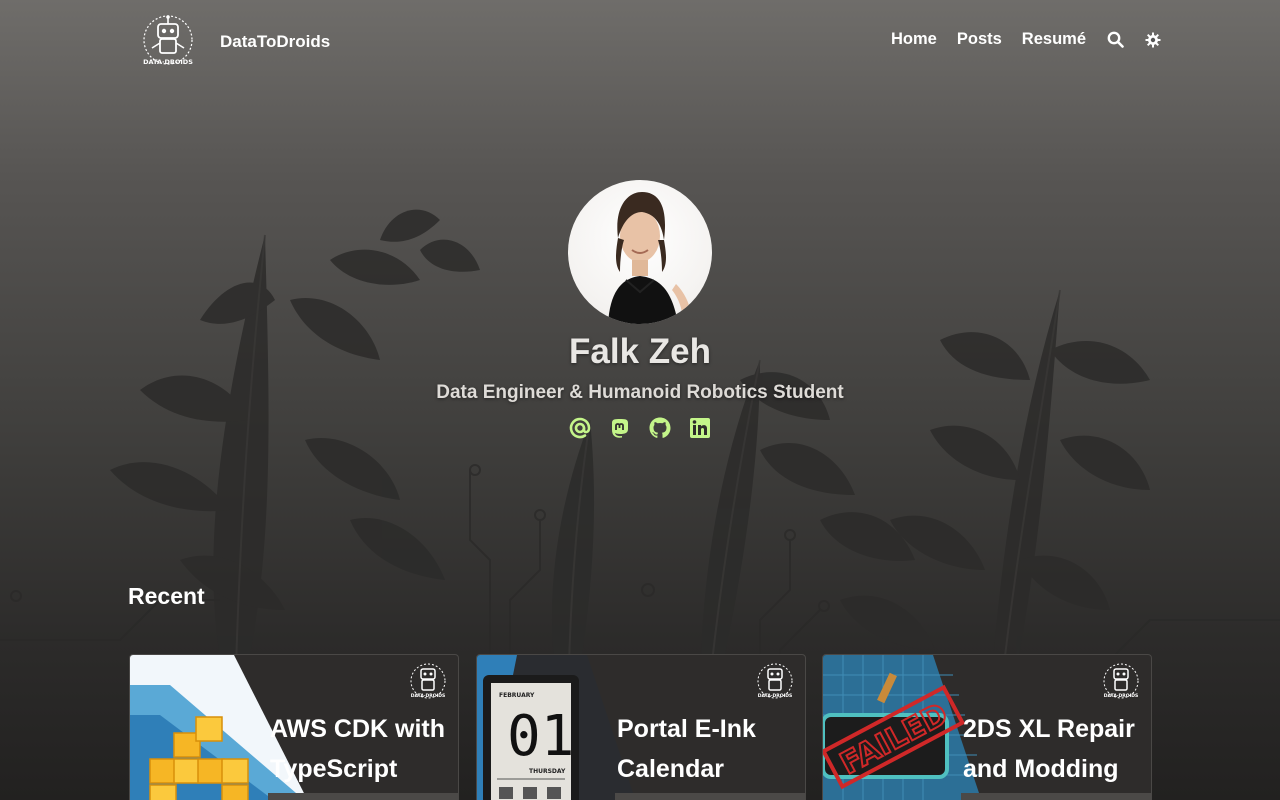 This screenshot has height=800, width=1280. What do you see at coordinates (580, 428) in the screenshot?
I see `email-icon` at bounding box center [580, 428].